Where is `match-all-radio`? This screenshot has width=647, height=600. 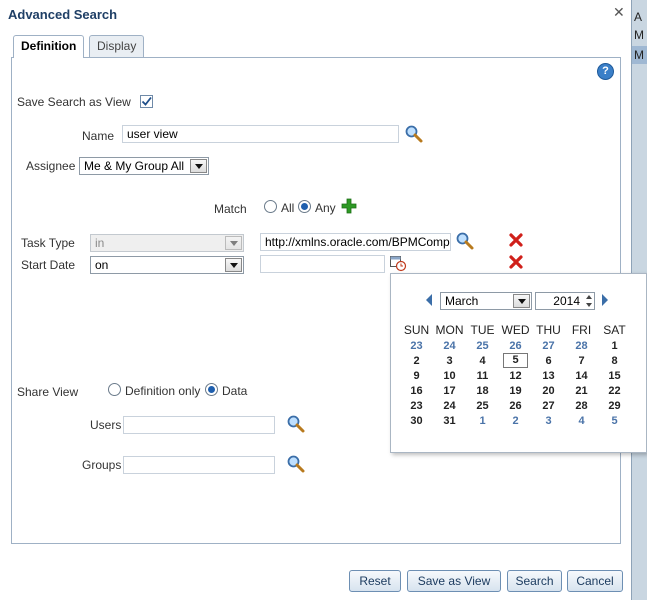 match-all-radio is located at coordinates (270, 206).